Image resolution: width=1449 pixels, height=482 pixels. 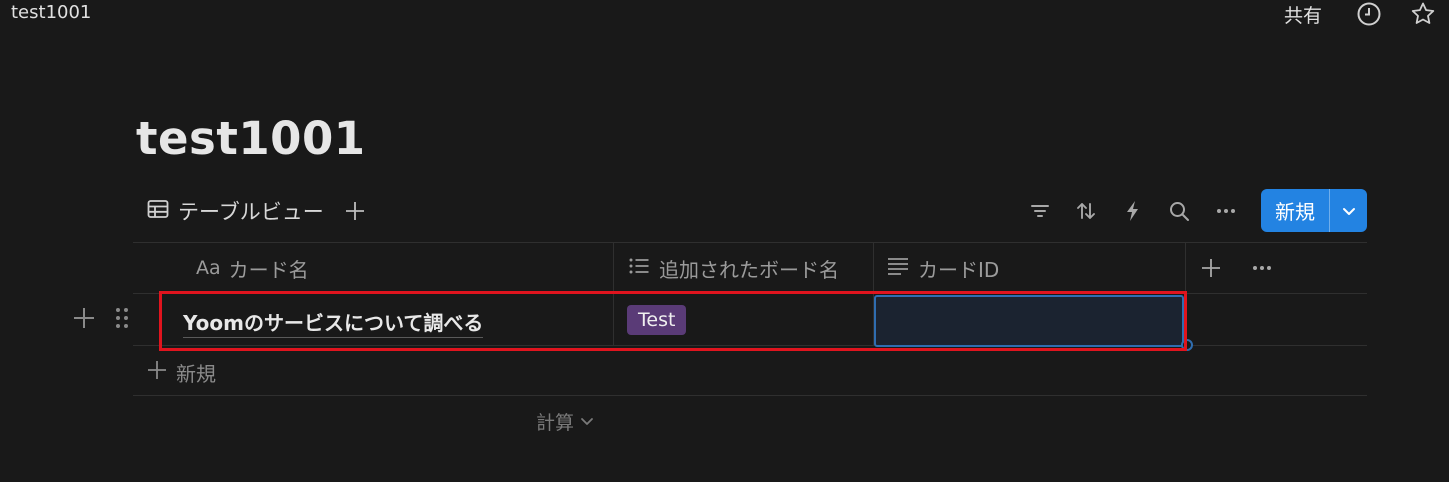 I want to click on column-more-icon, so click(x=1262, y=268).